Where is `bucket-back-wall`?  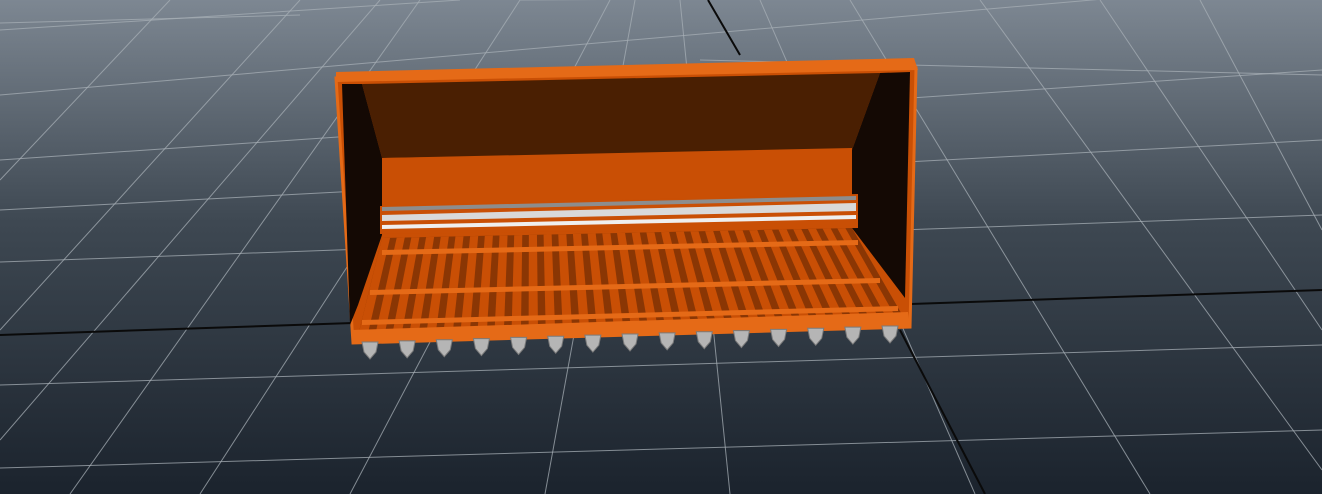 bucket-back-wall is located at coordinates (621, 115).